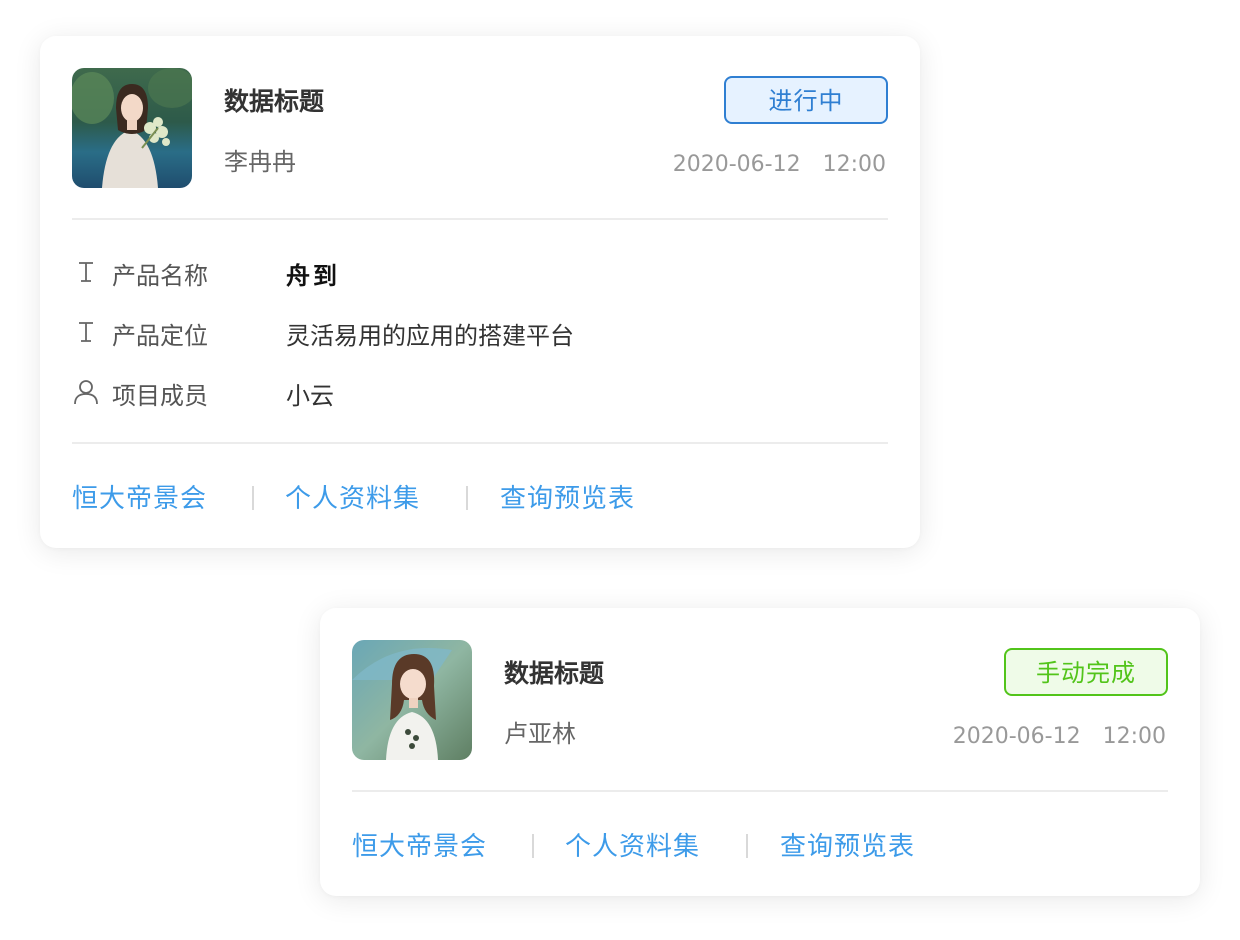 The width and height of the screenshot is (1240, 940). What do you see at coordinates (480, 392) in the screenshot?
I see `field-project-members: 项目成员 小云` at bounding box center [480, 392].